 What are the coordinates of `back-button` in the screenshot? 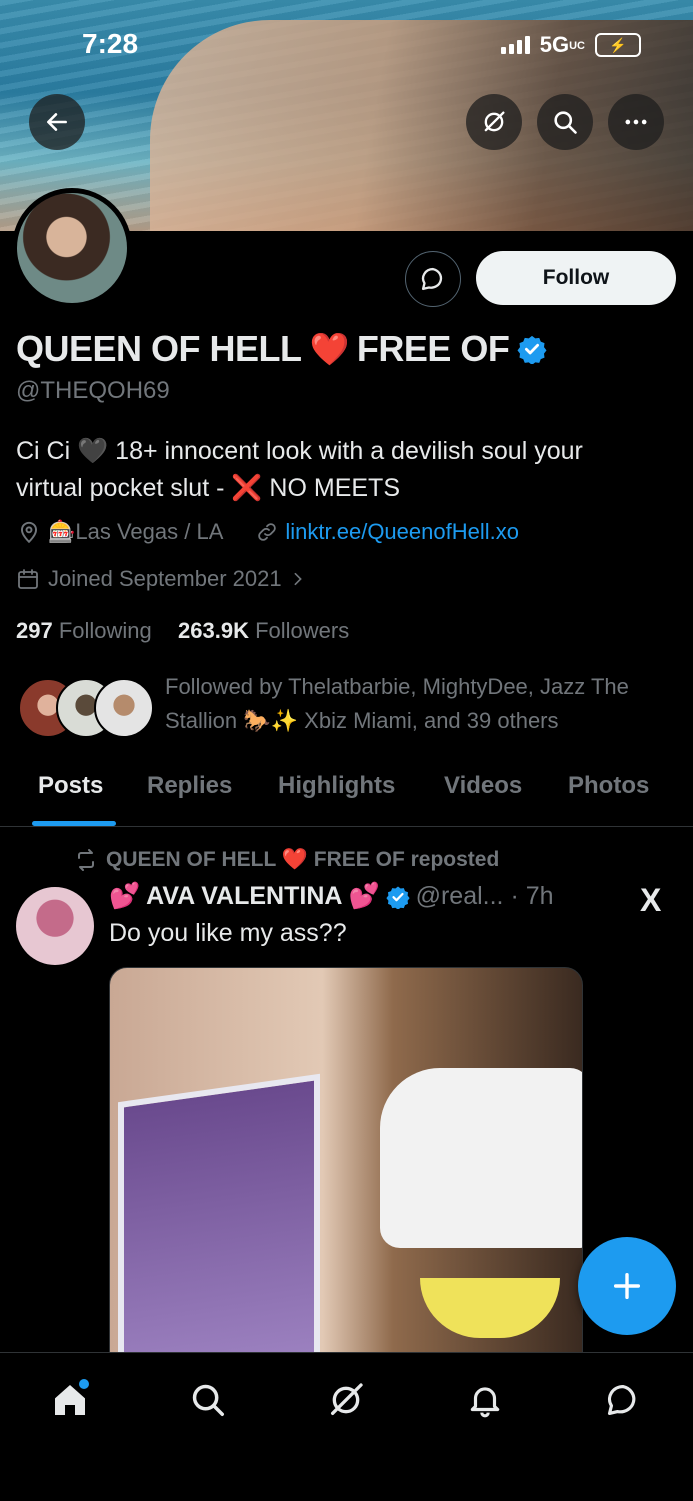 It's located at (57, 122).